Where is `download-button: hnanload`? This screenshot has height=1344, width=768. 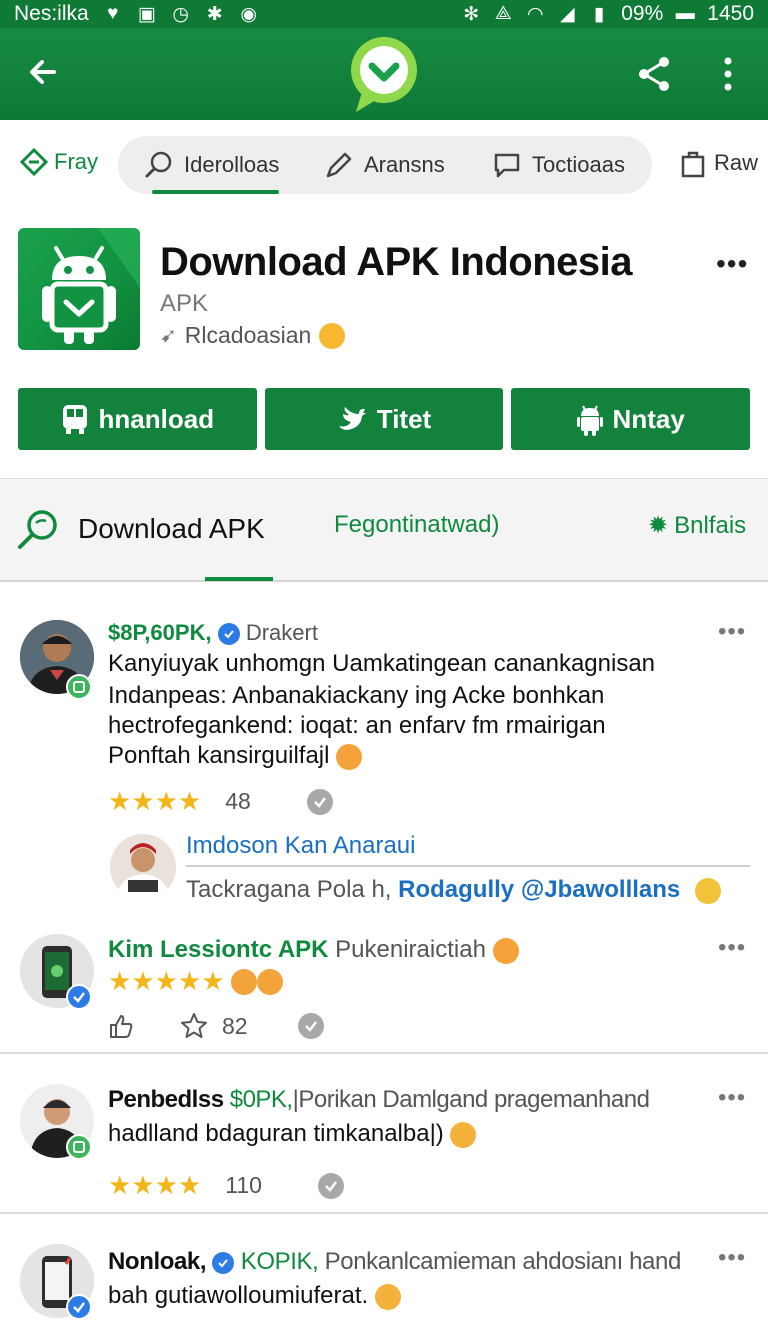 download-button: hnanload is located at coordinates (137, 419).